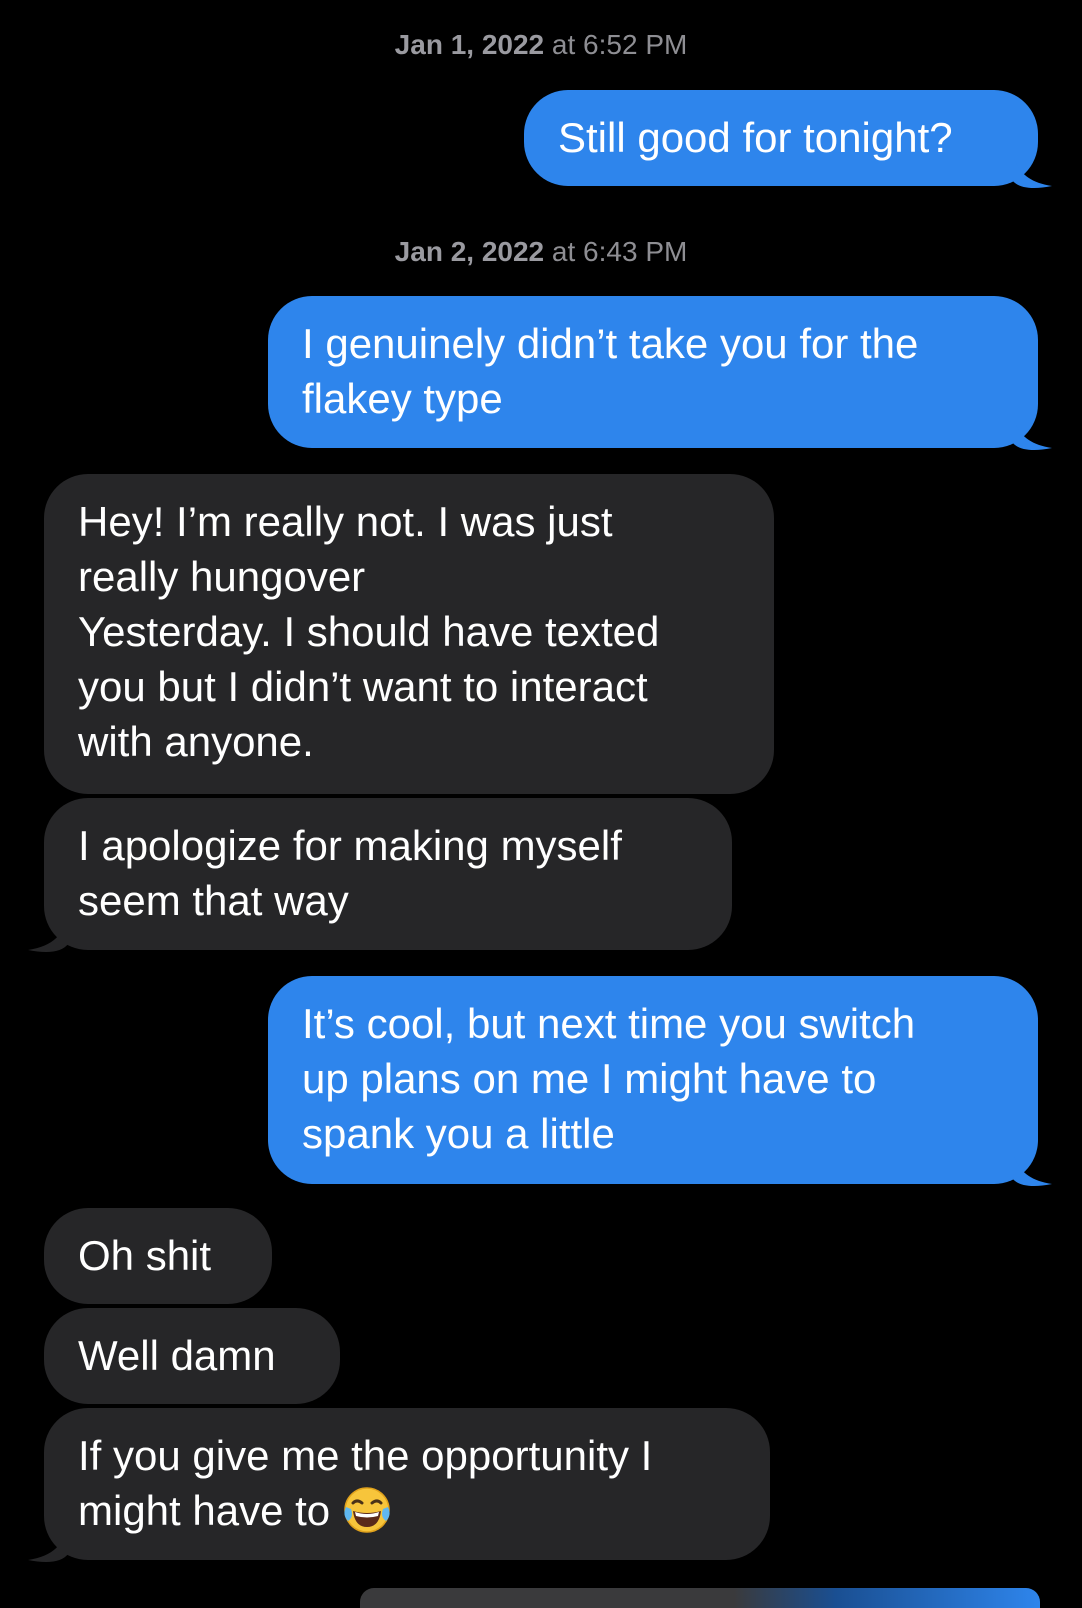 The image size is (1082, 1608). What do you see at coordinates (619, 251) in the screenshot?
I see `timestamp-time: at 6:43 PM` at bounding box center [619, 251].